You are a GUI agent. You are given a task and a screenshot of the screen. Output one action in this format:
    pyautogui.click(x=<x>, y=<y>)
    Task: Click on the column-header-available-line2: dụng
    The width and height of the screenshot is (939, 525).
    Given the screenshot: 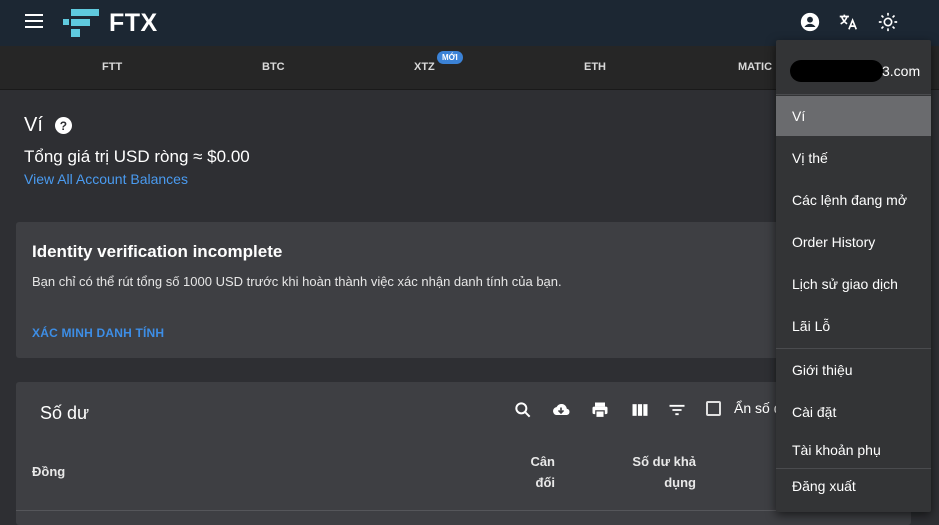 What is the action you would take?
    pyautogui.click(x=680, y=482)
    